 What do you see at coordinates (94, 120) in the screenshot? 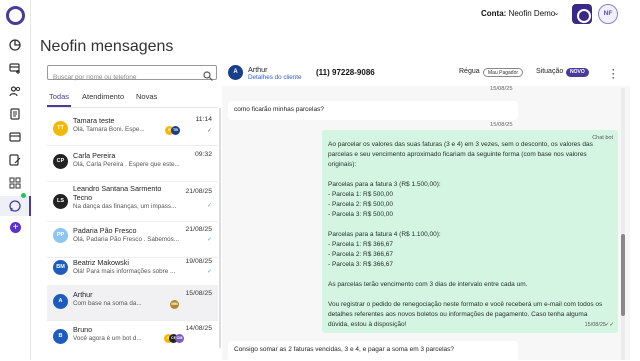
I see `contact-name: Tamara teste` at bounding box center [94, 120].